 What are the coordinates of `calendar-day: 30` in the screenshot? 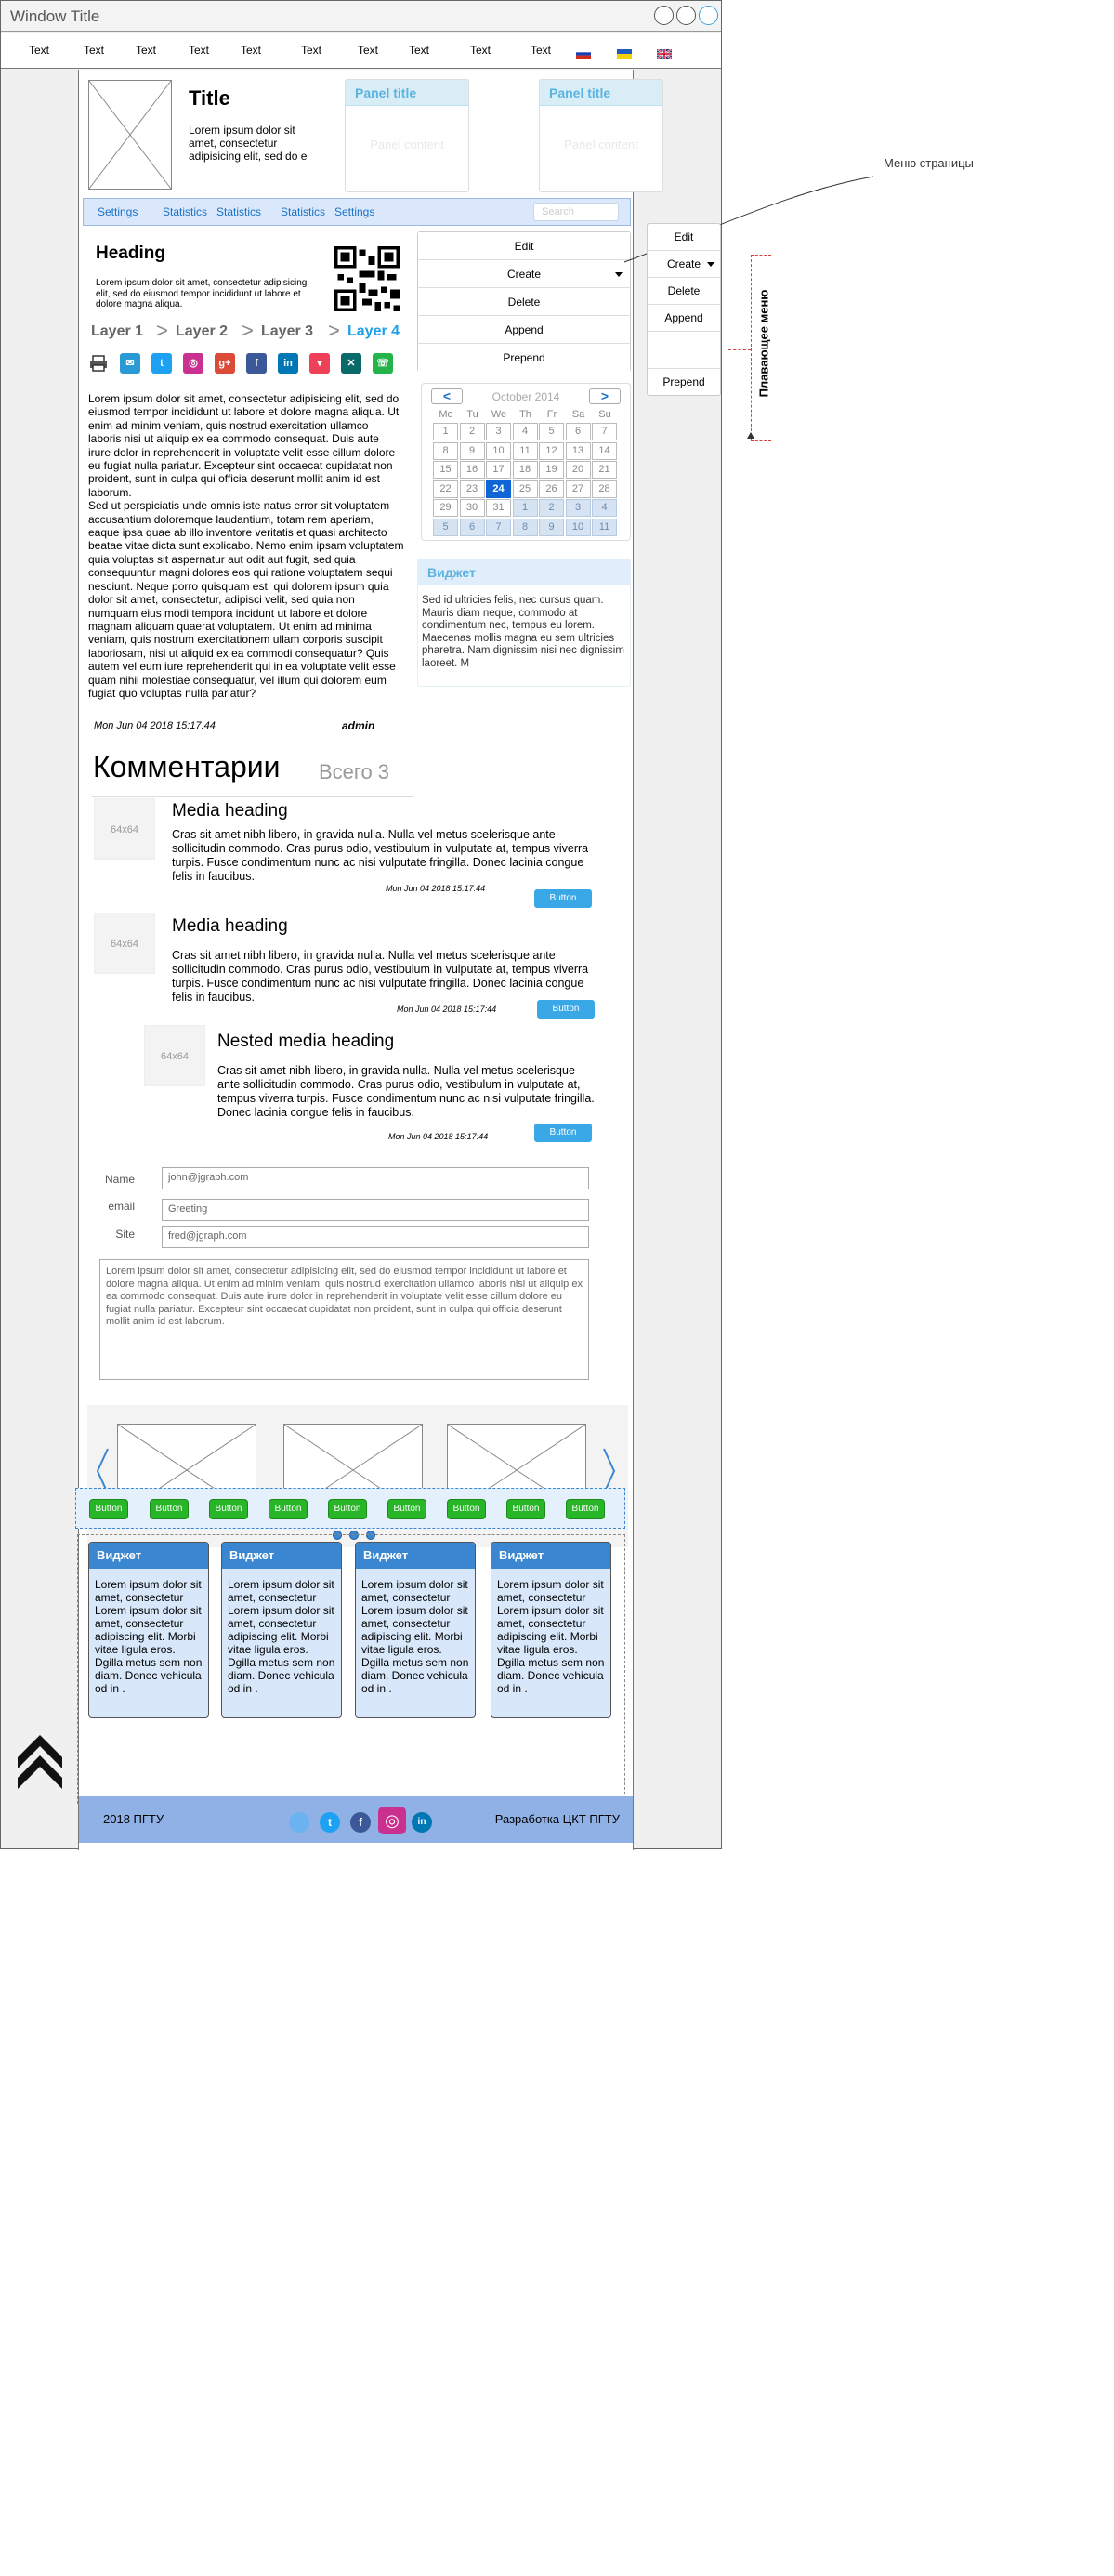 It's located at (472, 508).